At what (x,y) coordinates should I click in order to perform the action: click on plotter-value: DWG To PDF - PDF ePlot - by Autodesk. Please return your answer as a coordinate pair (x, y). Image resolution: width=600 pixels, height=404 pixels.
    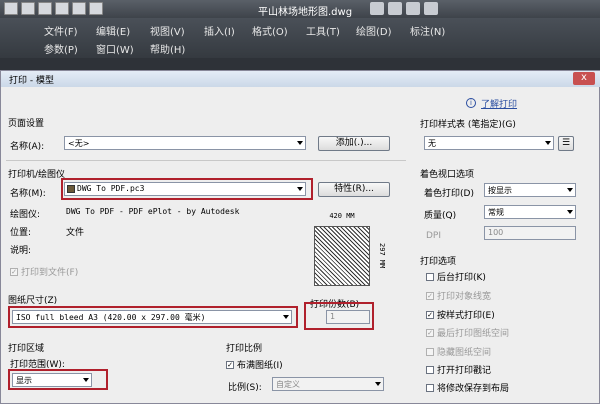
    Looking at the image, I should click on (153, 211).